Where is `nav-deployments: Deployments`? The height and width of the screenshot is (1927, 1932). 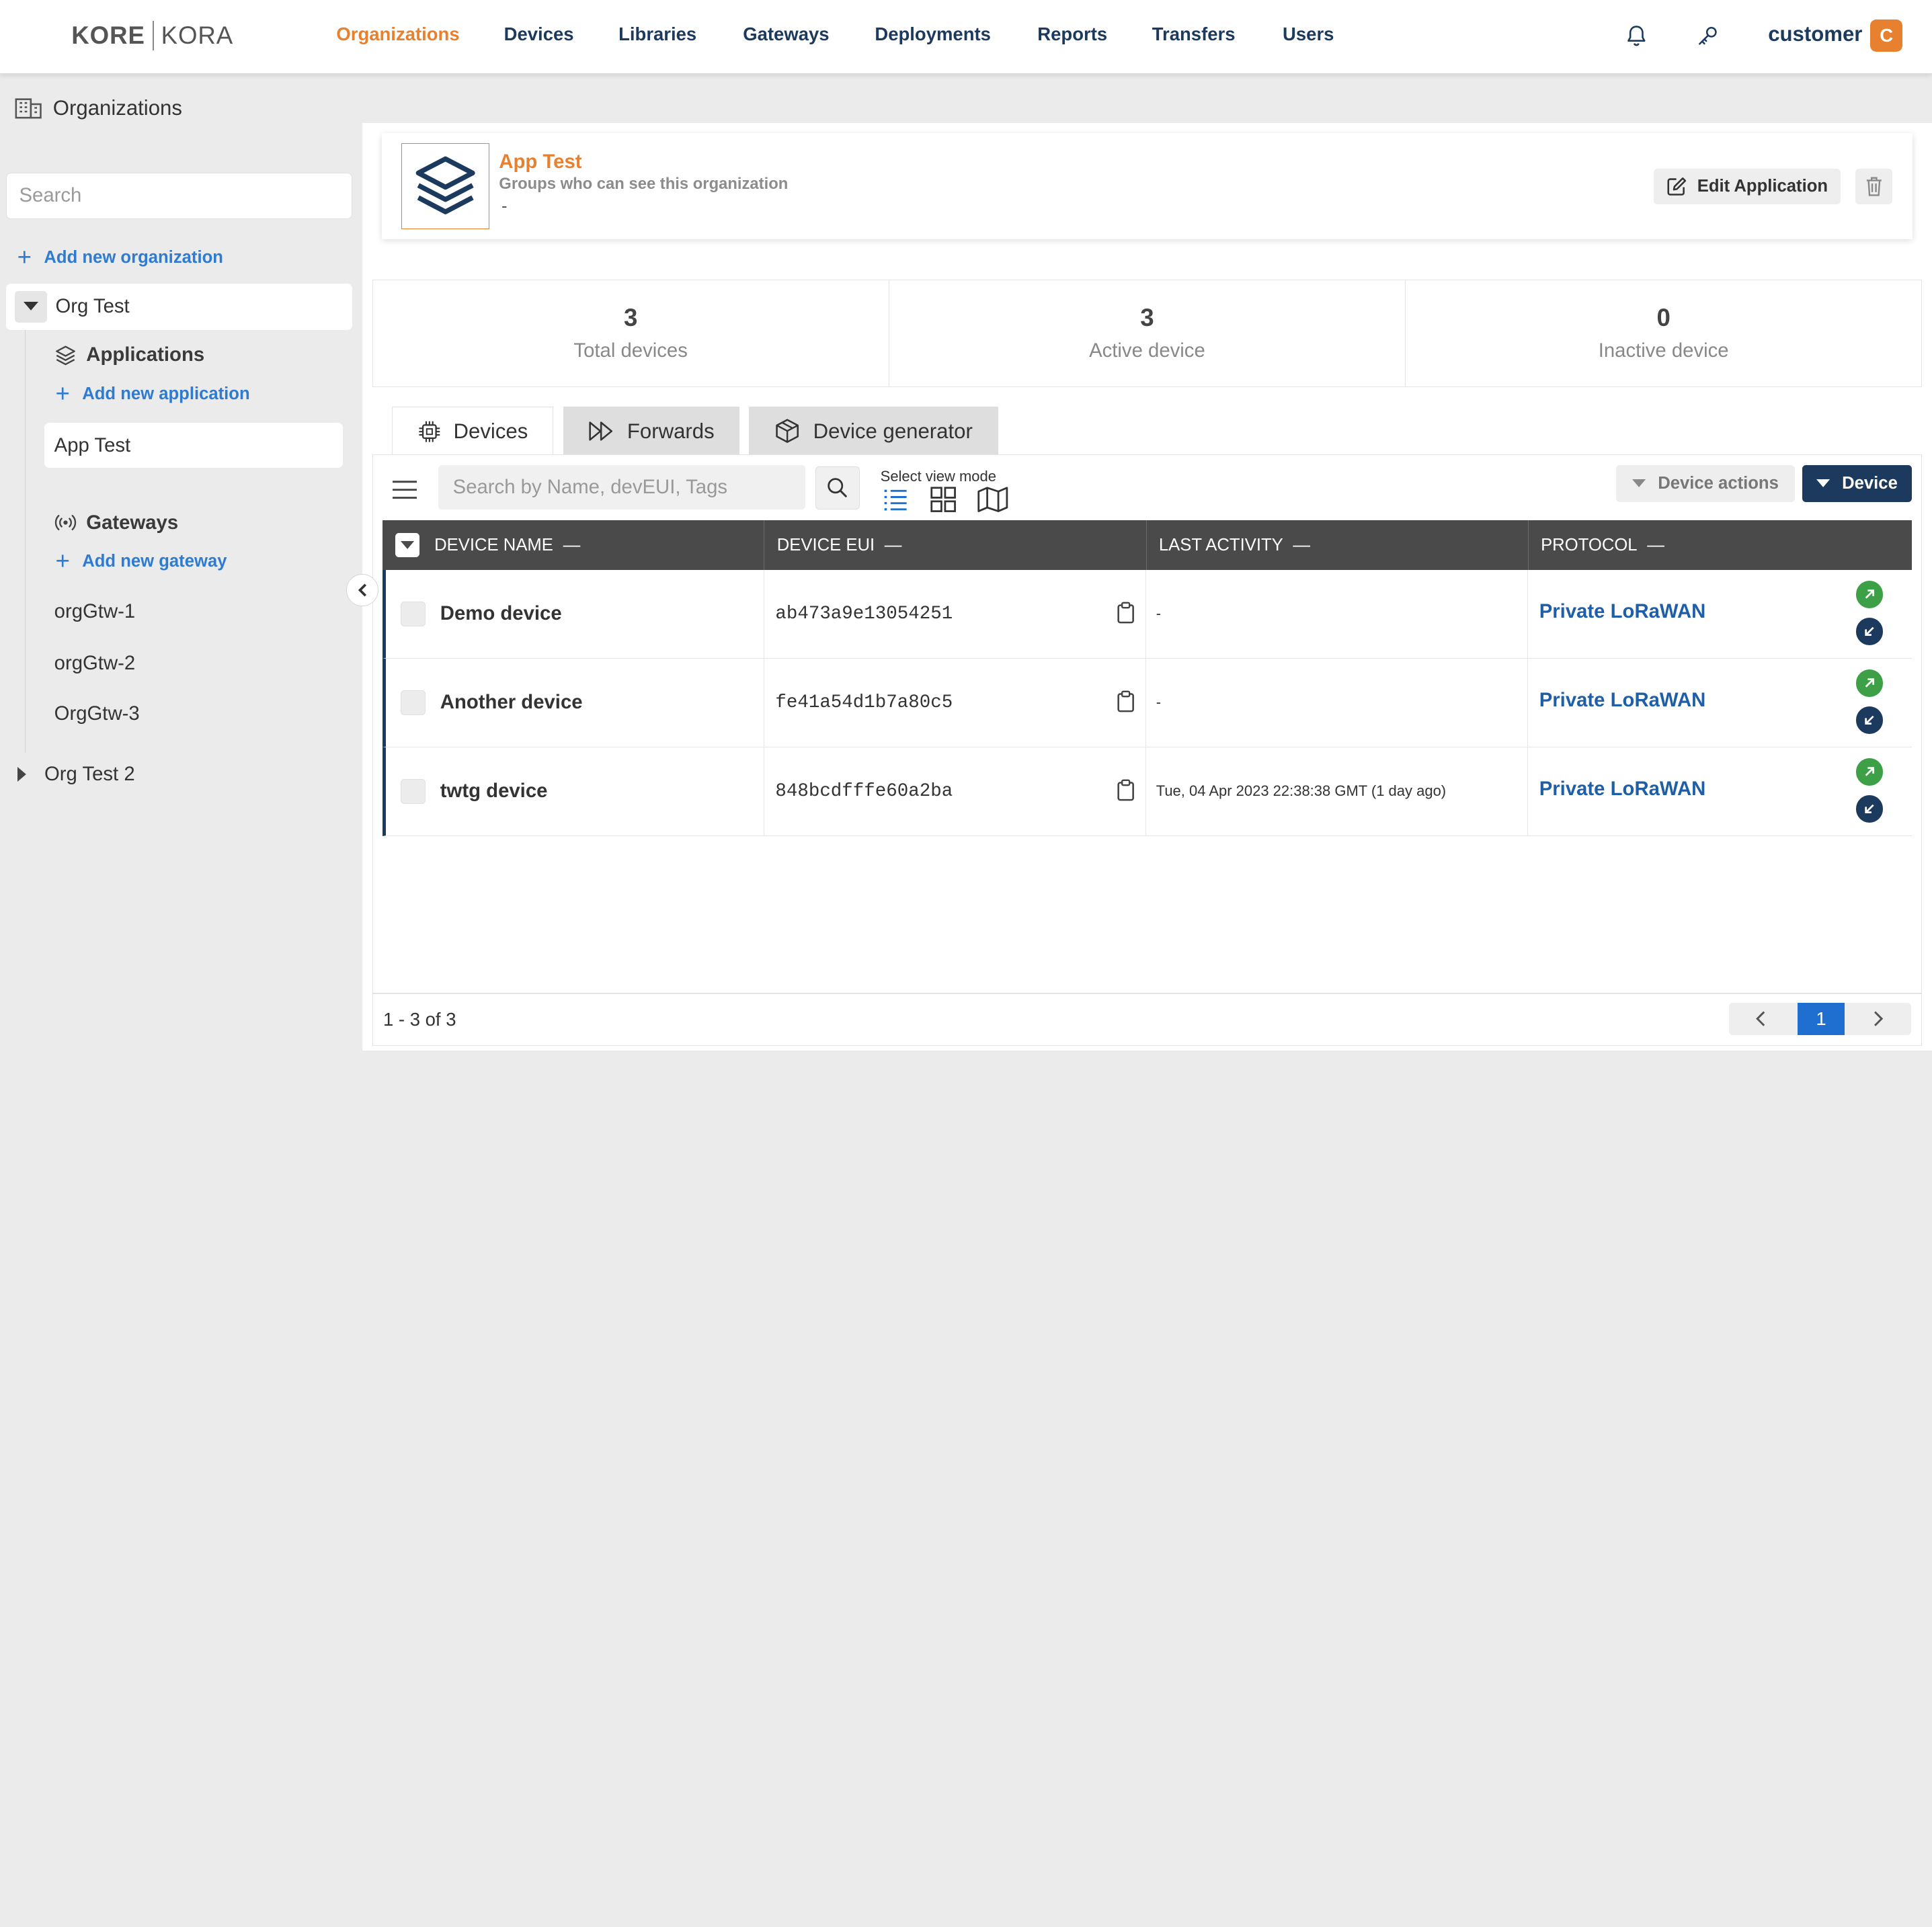 nav-deployments: Deployments is located at coordinates (933, 34).